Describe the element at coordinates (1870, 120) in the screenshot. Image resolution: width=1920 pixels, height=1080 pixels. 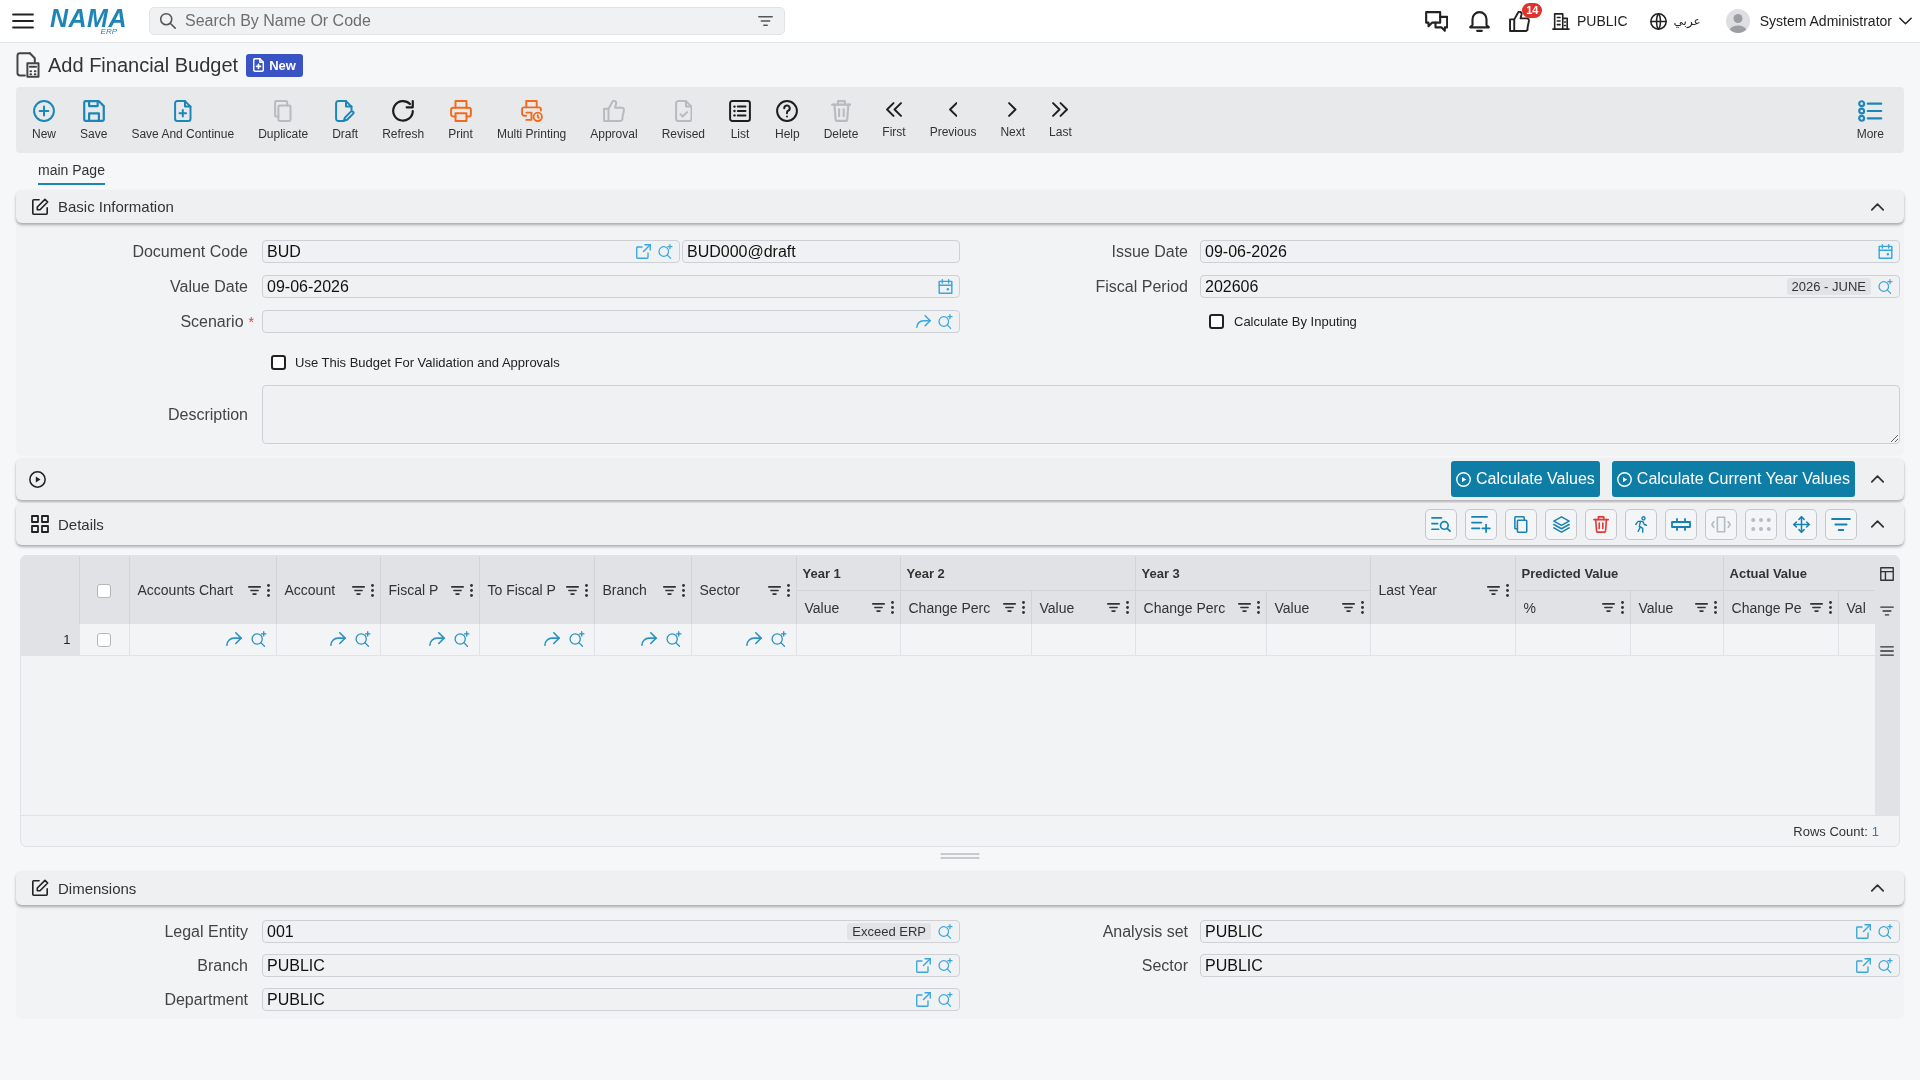
I see `more-button: More` at that location.